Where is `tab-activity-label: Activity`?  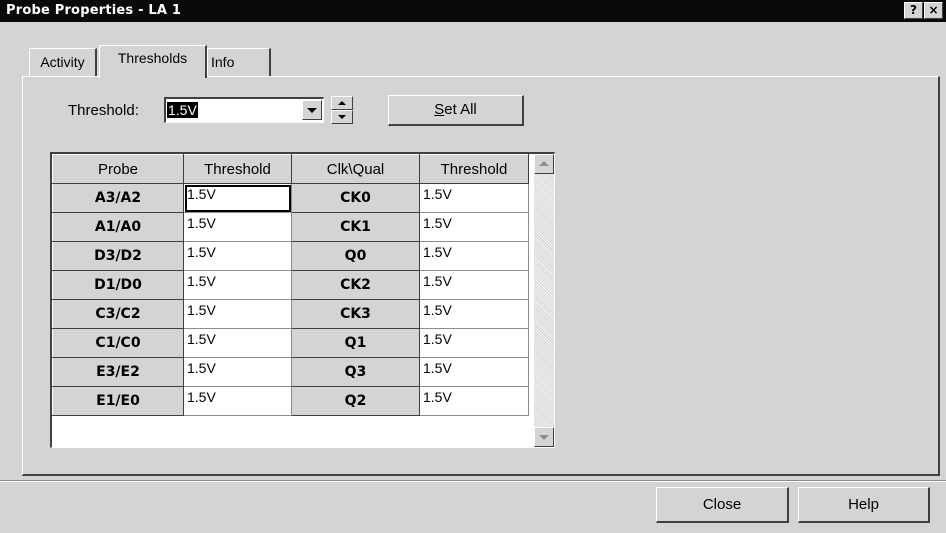 tab-activity-label: Activity is located at coordinates (62, 62).